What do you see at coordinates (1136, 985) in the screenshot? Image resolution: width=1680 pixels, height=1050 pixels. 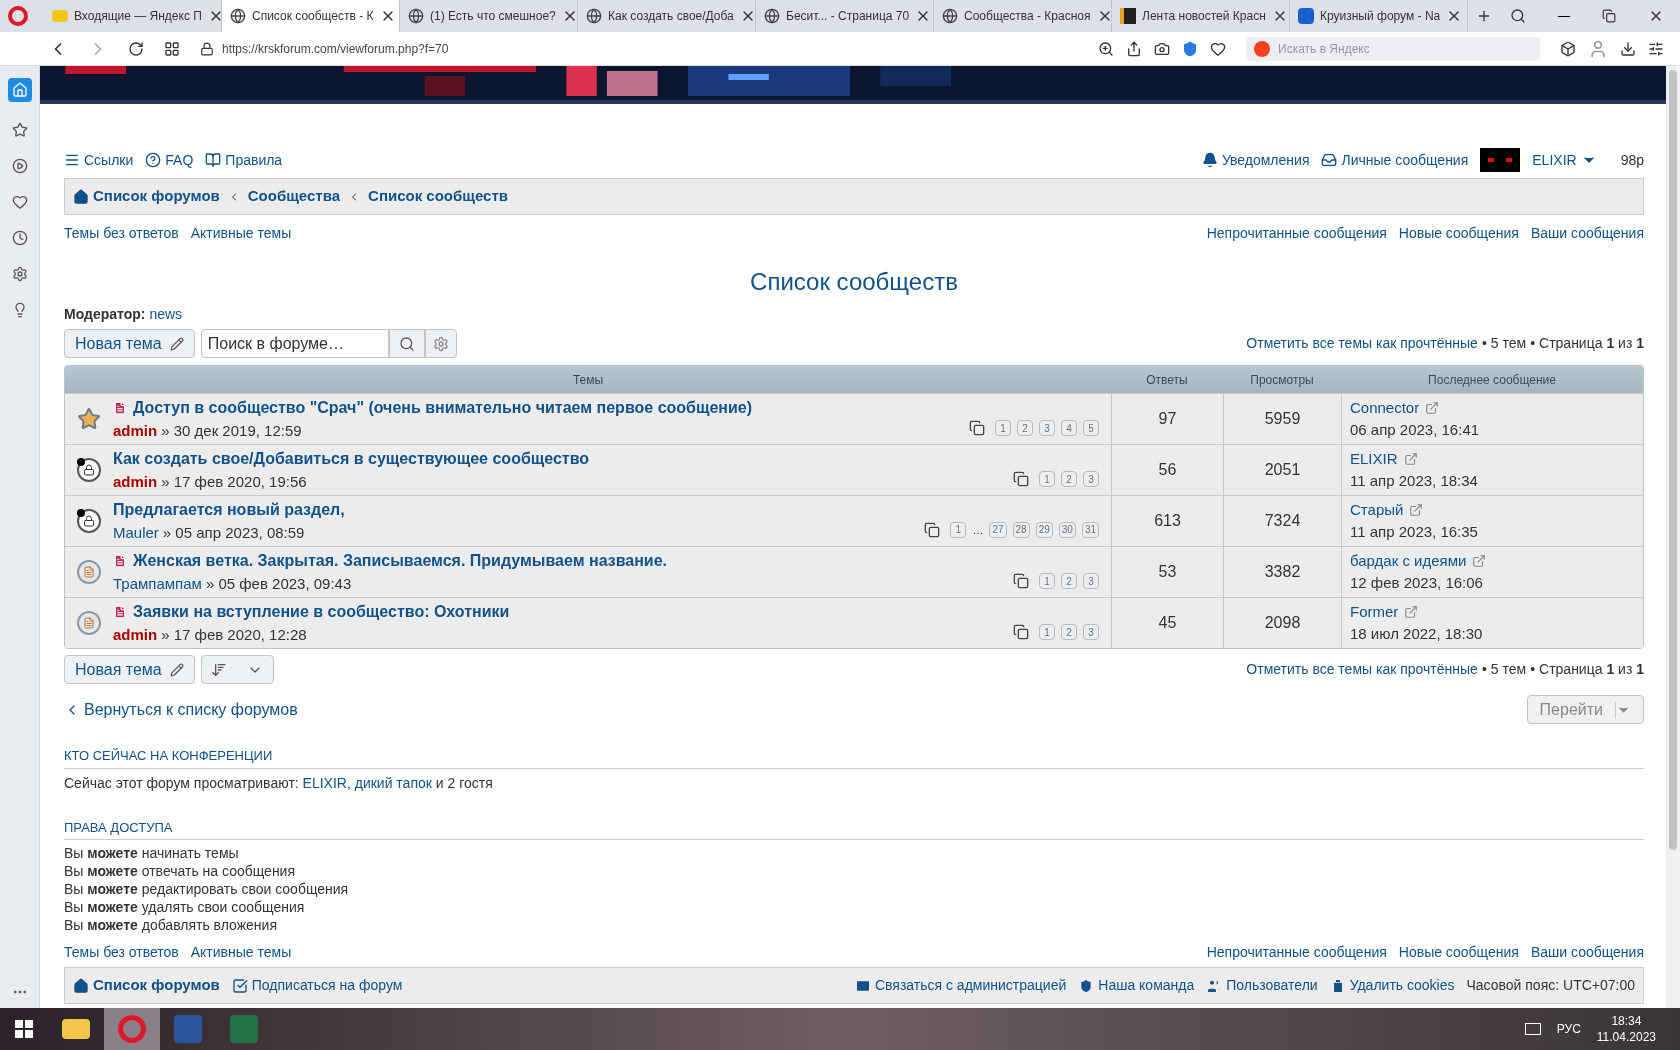 I see `footer-link: Наша команда` at bounding box center [1136, 985].